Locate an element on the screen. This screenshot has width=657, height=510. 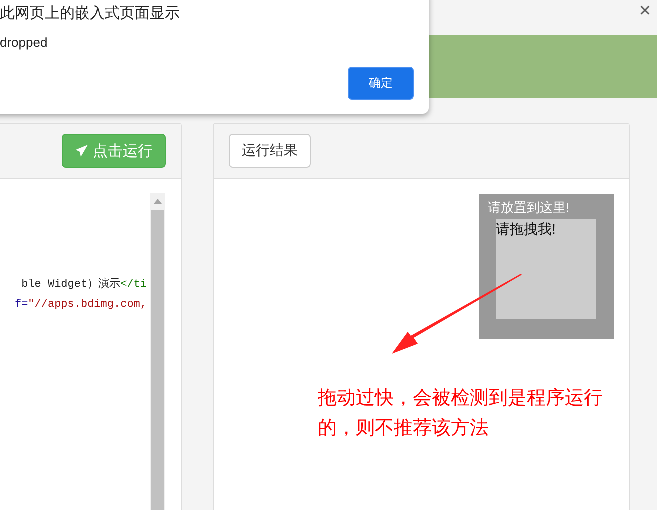
ok-button: 确定 is located at coordinates (381, 83).